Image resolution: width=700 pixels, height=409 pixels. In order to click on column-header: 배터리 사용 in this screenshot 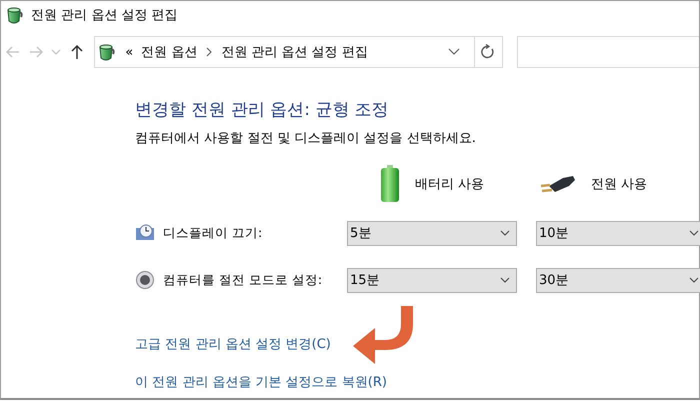, I will do `click(449, 184)`.